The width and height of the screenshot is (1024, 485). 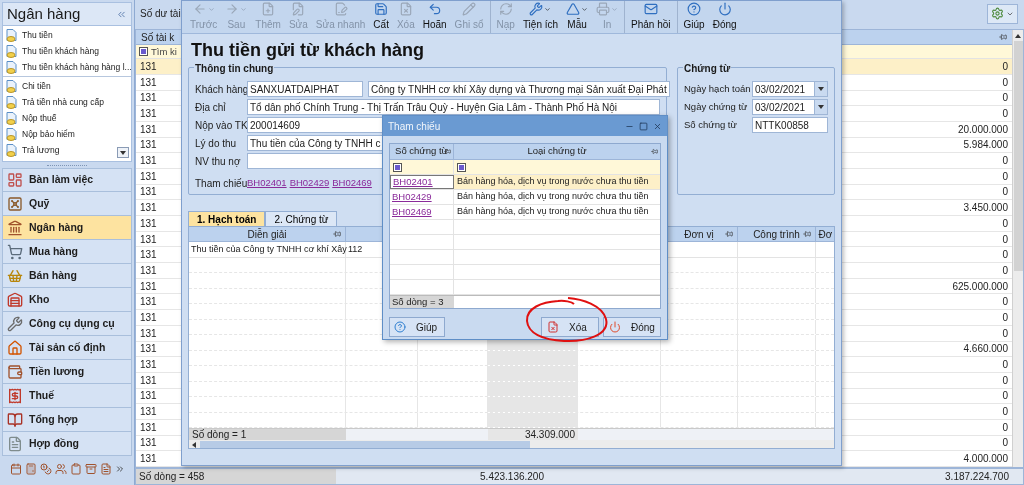 What do you see at coordinates (67, 118) in the screenshot?
I see `sidebar-item: Nộp thuế` at bounding box center [67, 118].